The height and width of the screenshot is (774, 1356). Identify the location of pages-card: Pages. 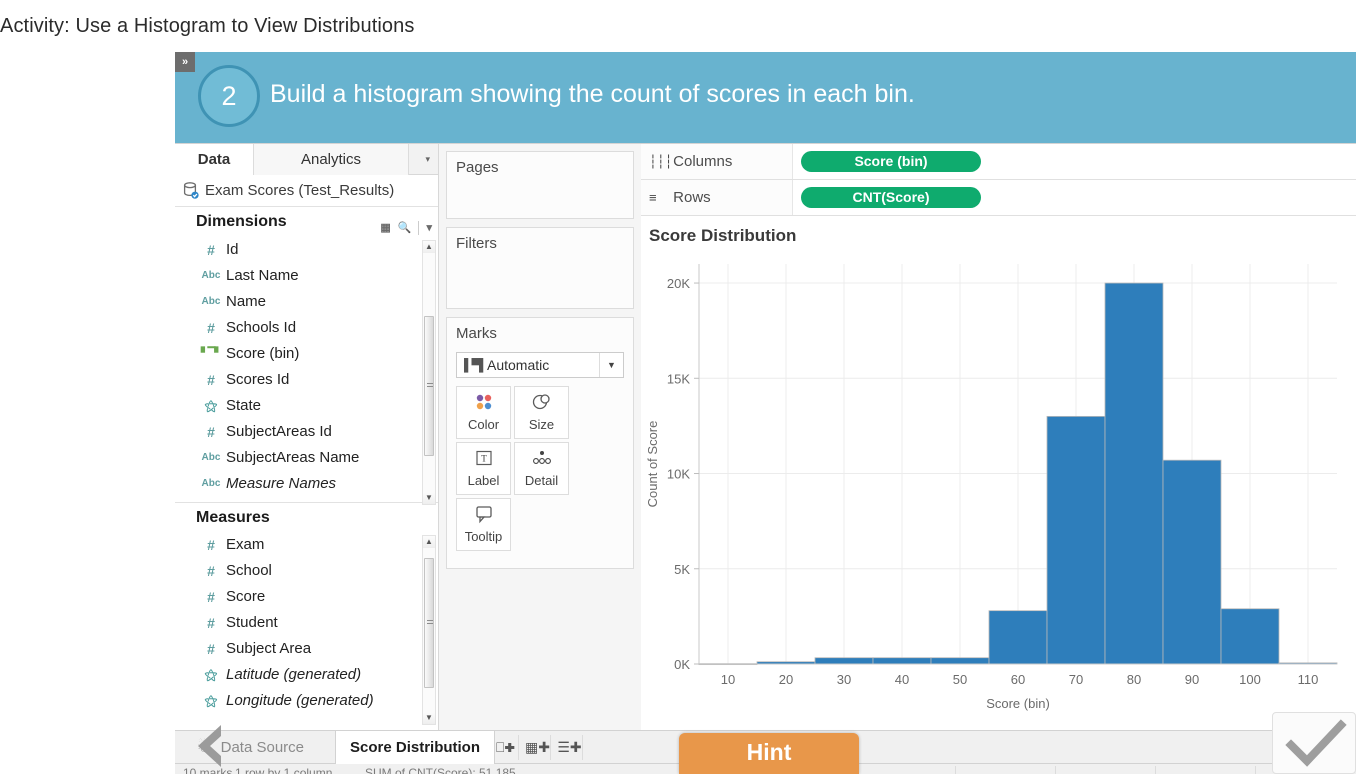
(540, 185).